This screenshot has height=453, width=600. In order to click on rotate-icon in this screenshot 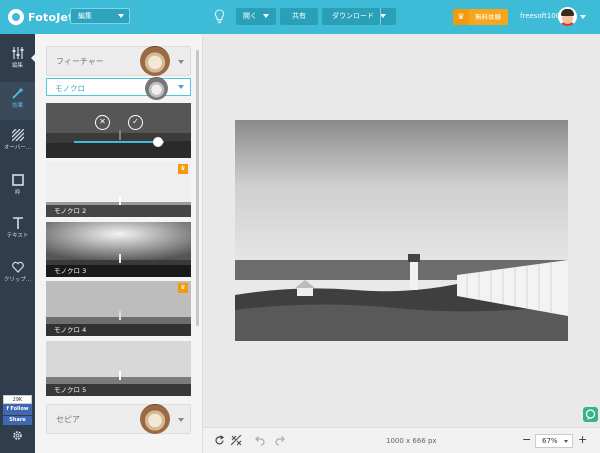, I will do `click(219, 440)`.